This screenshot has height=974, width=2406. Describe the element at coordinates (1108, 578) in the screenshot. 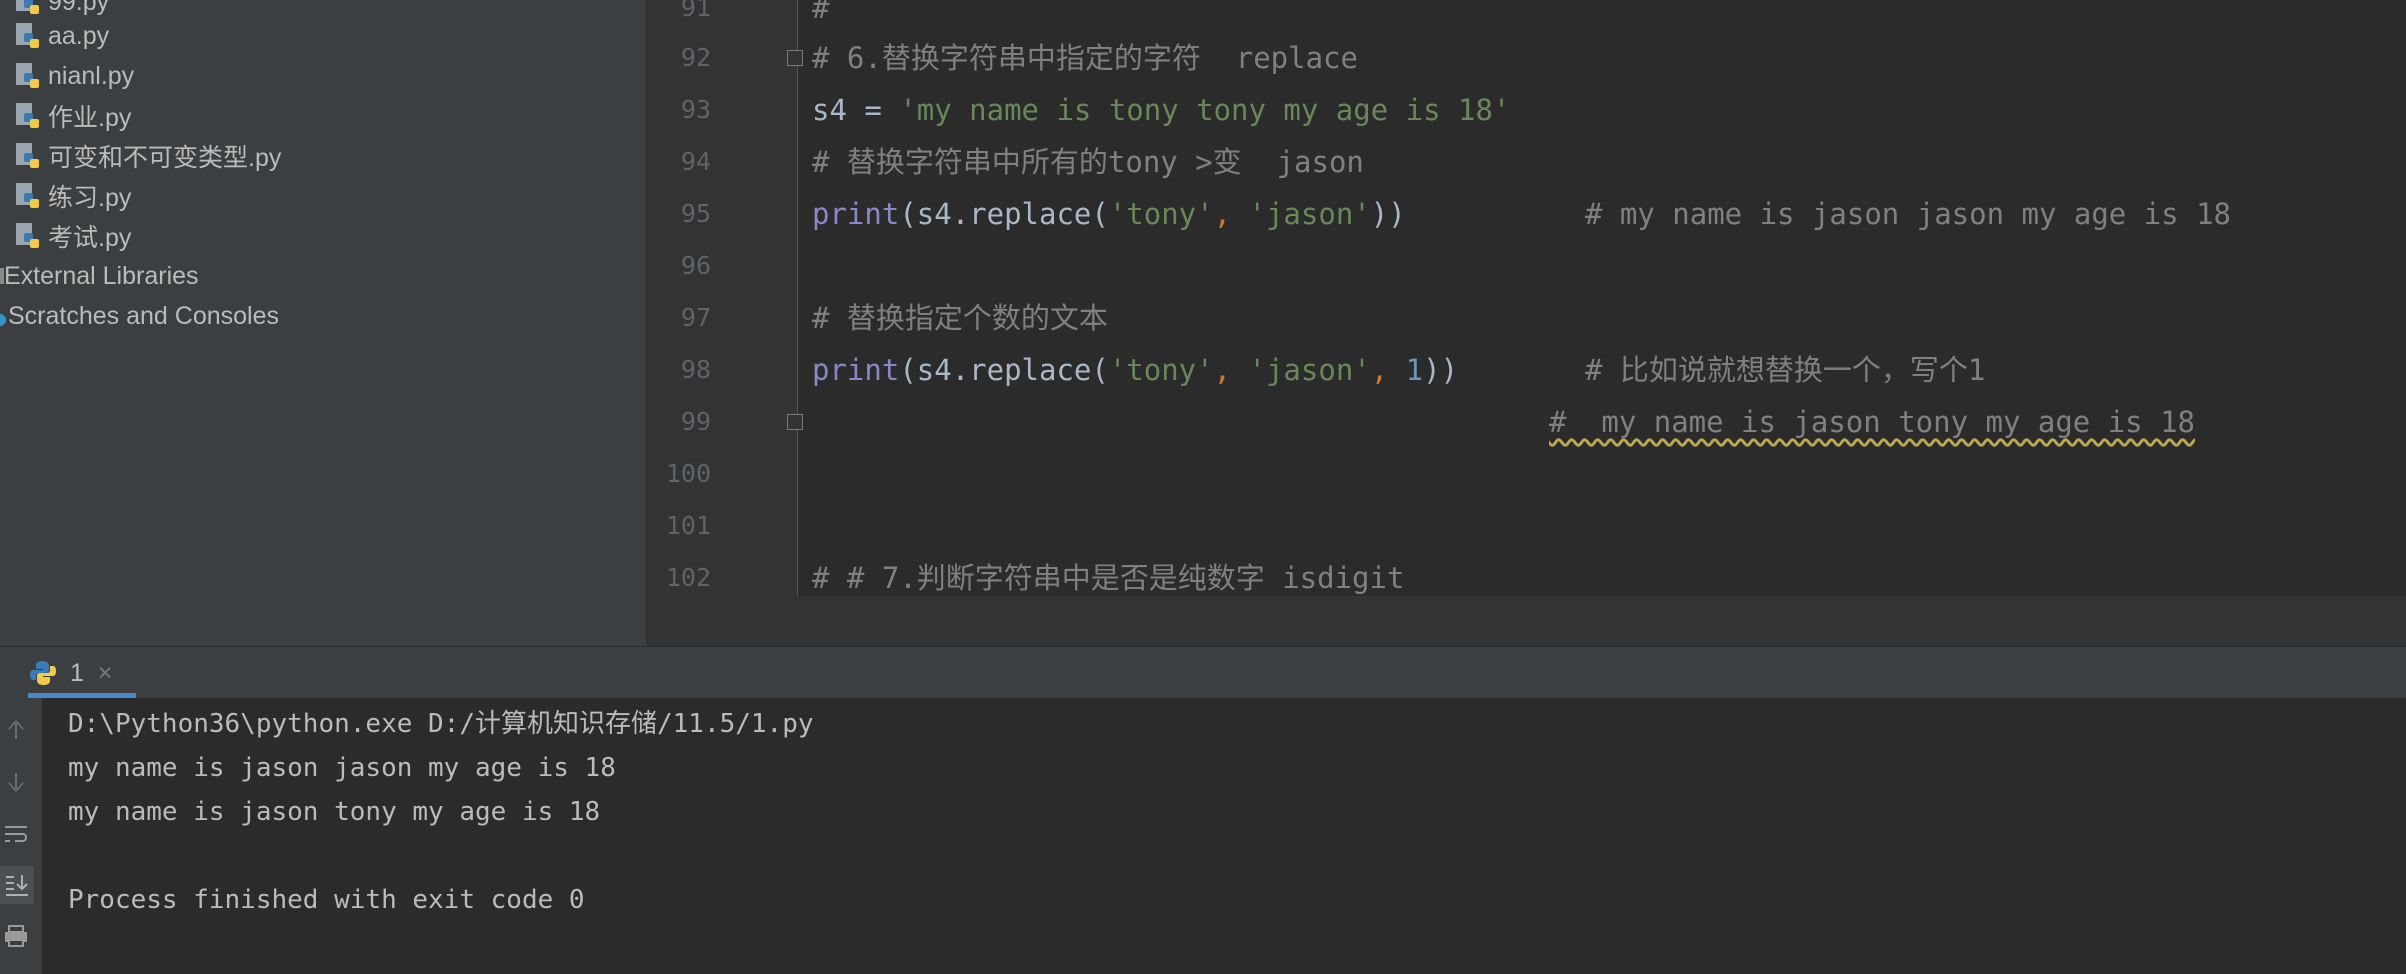

I see `code-line: # # 7.判断字符串中是否是纯数字 isdigit` at that location.